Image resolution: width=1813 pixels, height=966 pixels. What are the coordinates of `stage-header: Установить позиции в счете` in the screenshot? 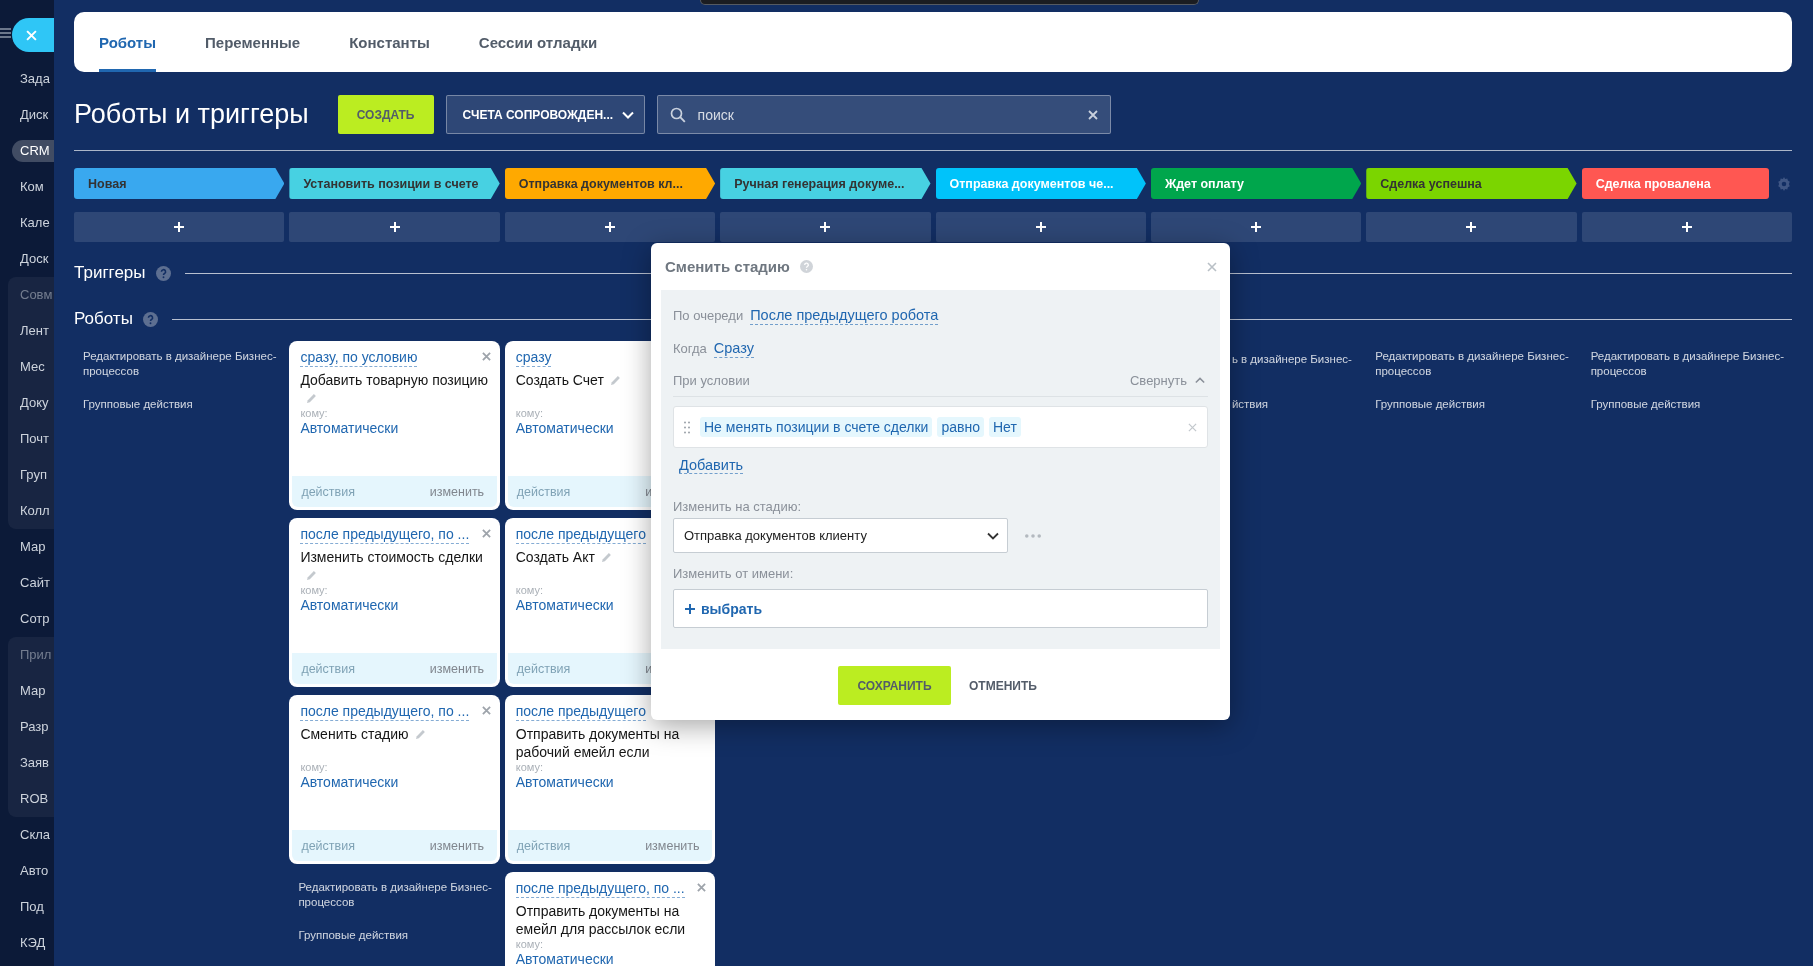 It's located at (394, 183).